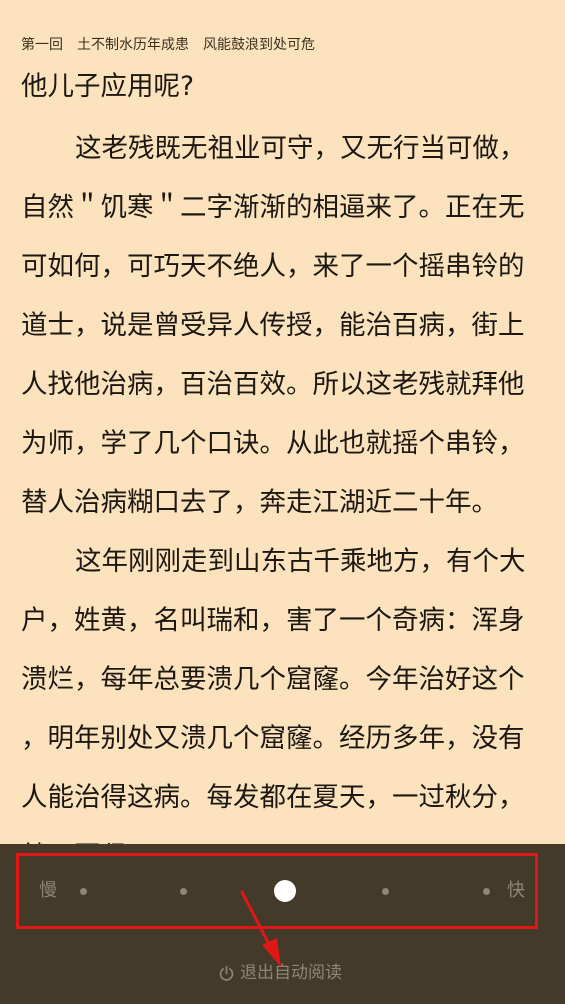 The image size is (565, 1004). What do you see at coordinates (273, 679) in the screenshot?
I see `text-line: 溃烂，每年总要溃几个窟窿。今年治好这个` at bounding box center [273, 679].